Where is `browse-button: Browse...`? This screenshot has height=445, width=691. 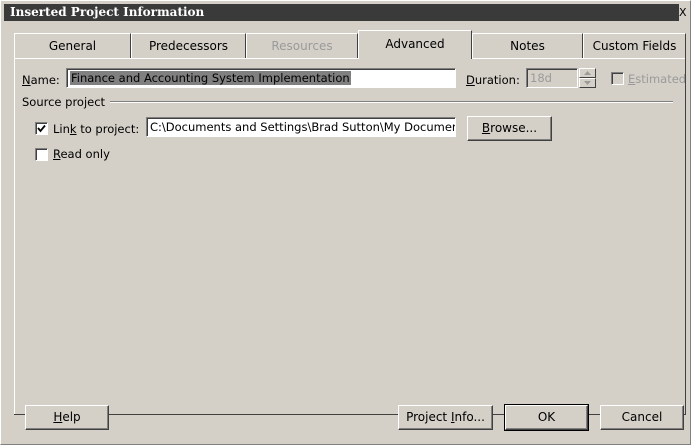
browse-button: Browse... is located at coordinates (509, 128).